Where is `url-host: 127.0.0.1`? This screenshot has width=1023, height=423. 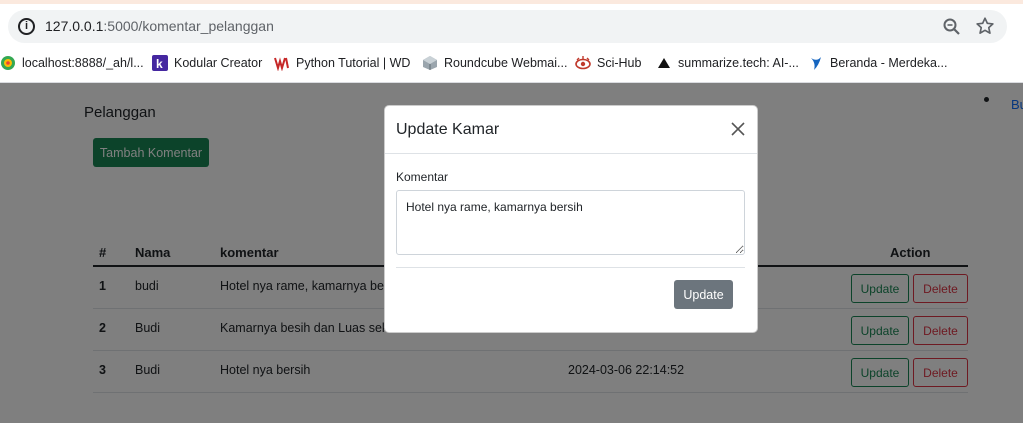
url-host: 127.0.0.1 is located at coordinates (74, 26).